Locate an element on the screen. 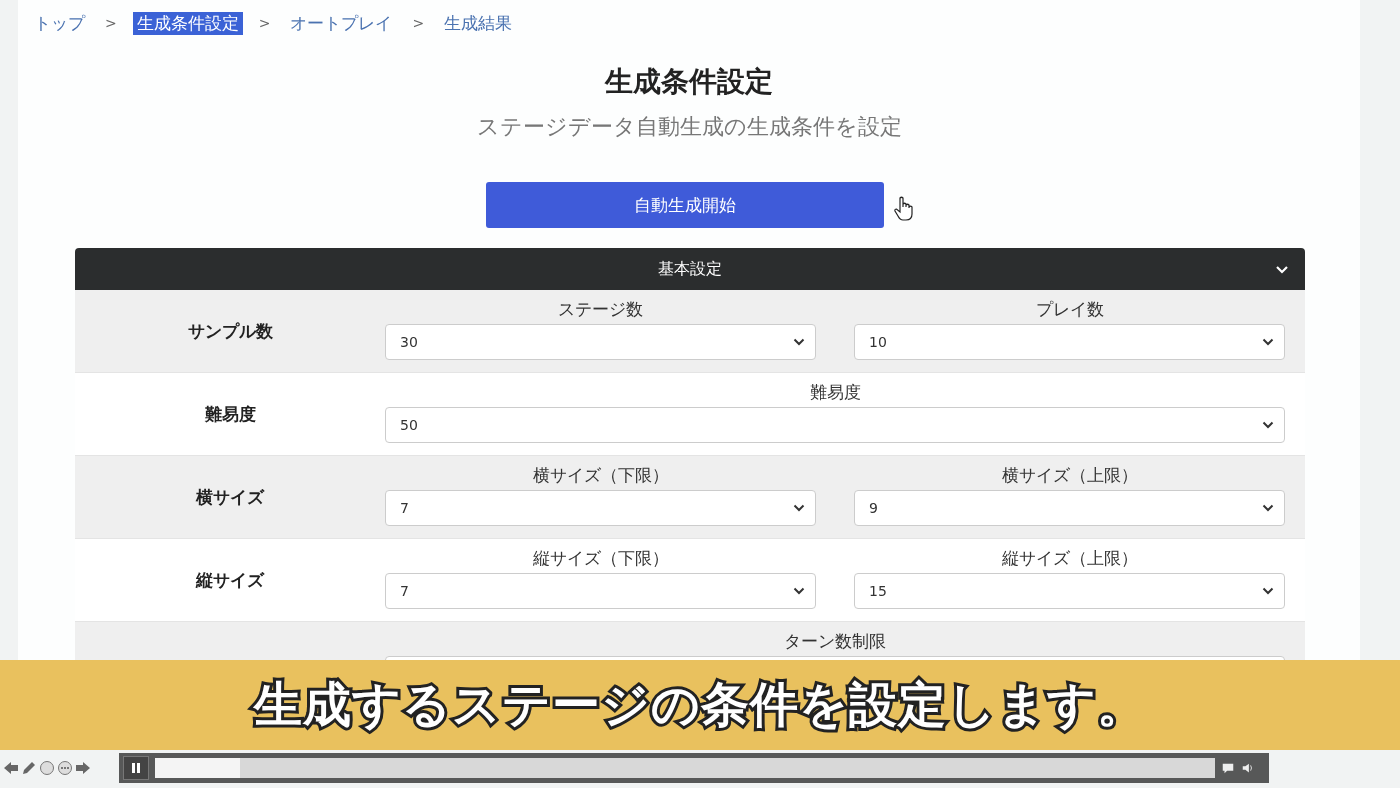 The height and width of the screenshot is (788, 1400). panel-header: 基本設定 is located at coordinates (690, 269).